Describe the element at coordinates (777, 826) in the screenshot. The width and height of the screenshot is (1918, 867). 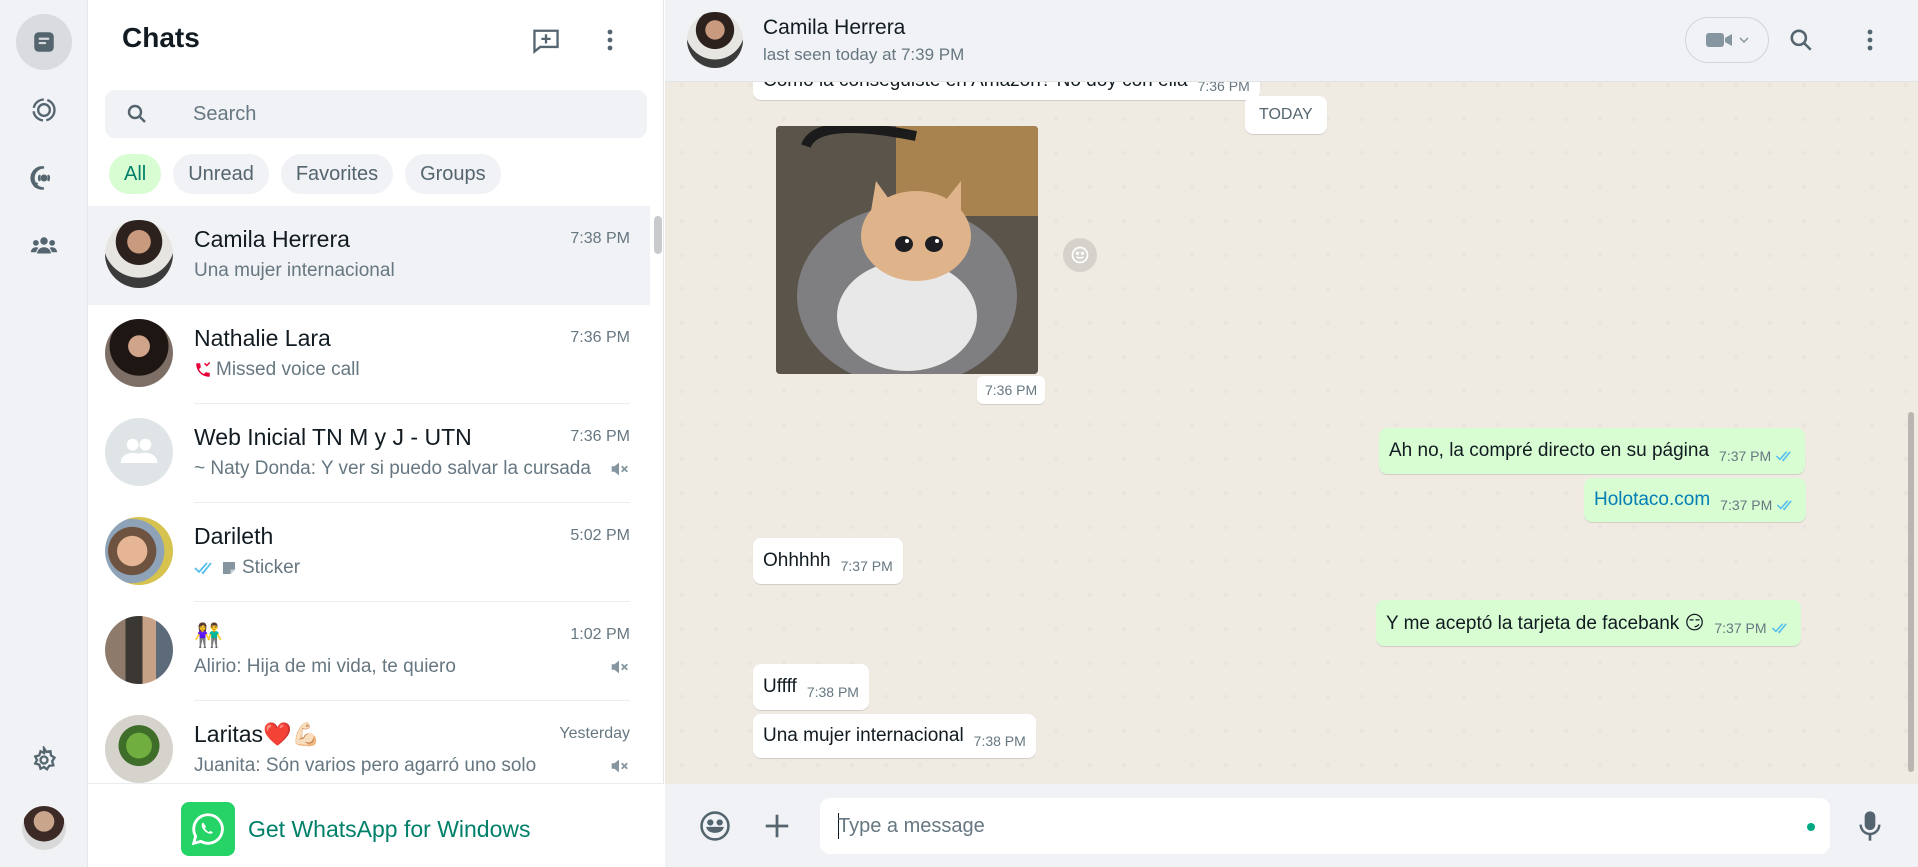
I see `attach-plus-icon` at that location.